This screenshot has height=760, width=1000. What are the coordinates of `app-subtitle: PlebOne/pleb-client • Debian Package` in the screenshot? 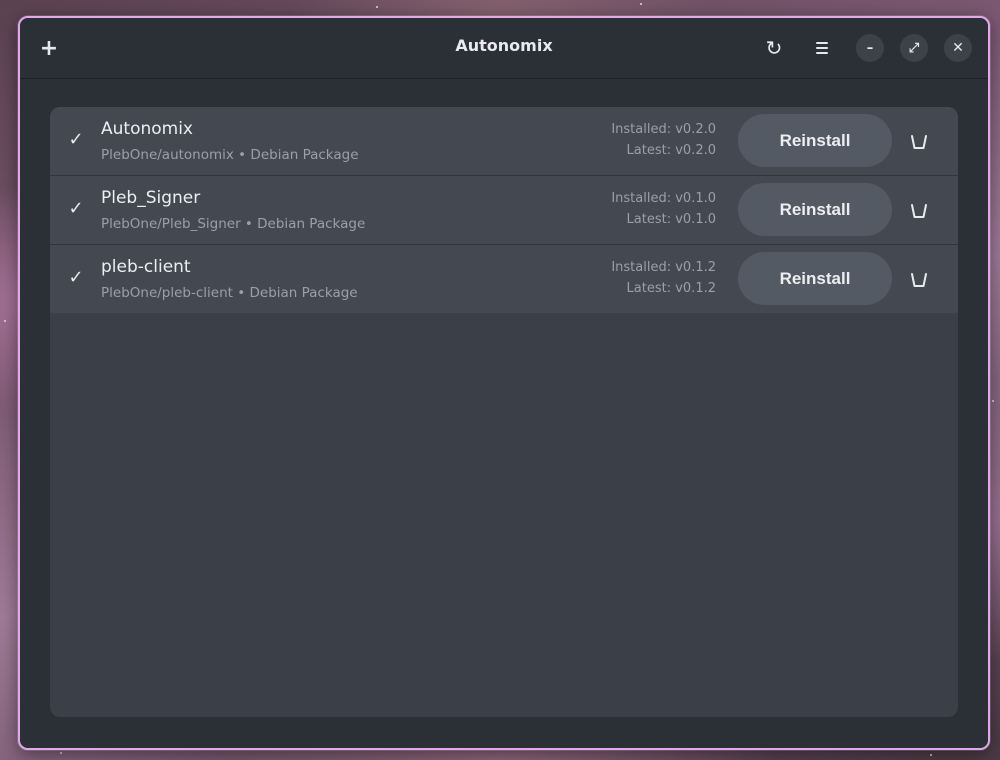 It's located at (229, 293).